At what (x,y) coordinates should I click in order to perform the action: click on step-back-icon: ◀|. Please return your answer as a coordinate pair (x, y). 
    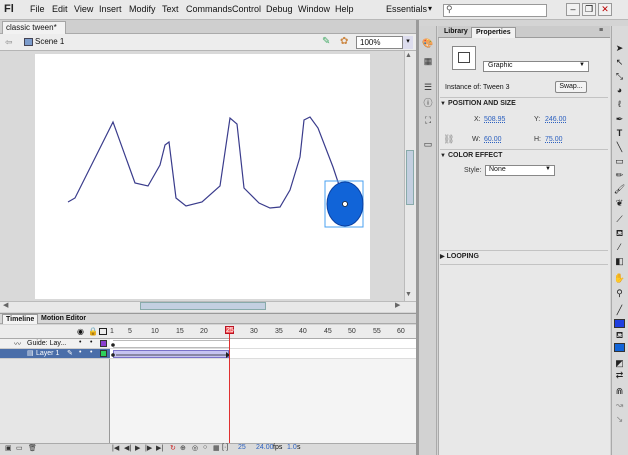
    Looking at the image, I should click on (127, 448).